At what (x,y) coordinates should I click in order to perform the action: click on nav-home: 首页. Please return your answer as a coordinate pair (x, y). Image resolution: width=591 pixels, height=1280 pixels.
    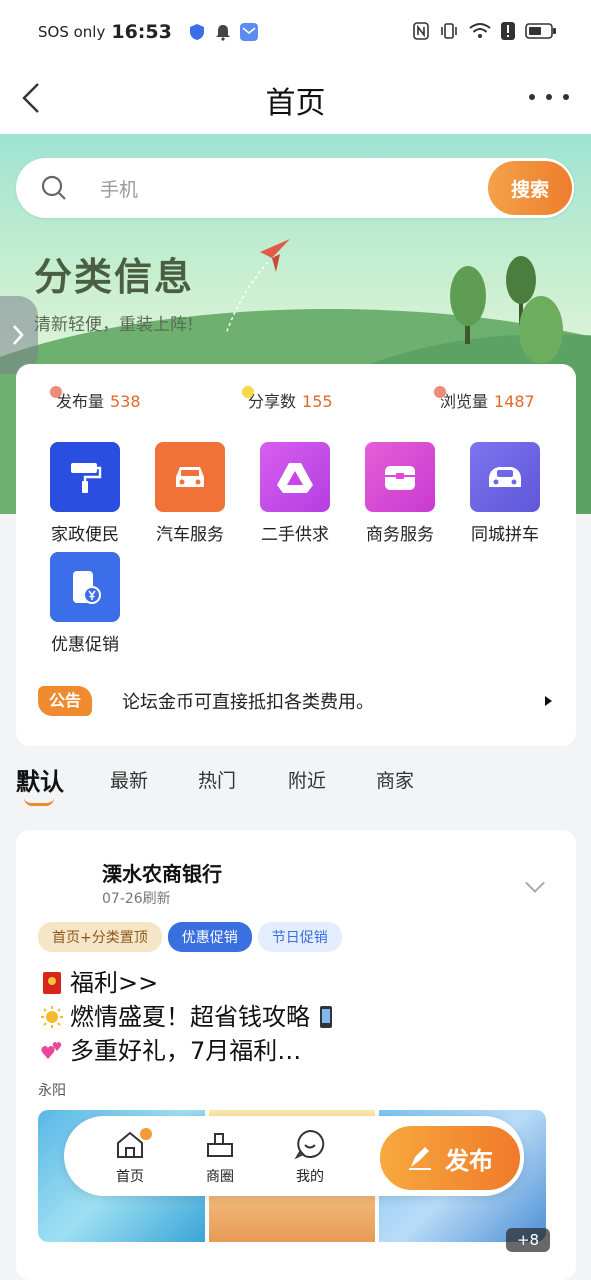
    Looking at the image, I should click on (130, 1157).